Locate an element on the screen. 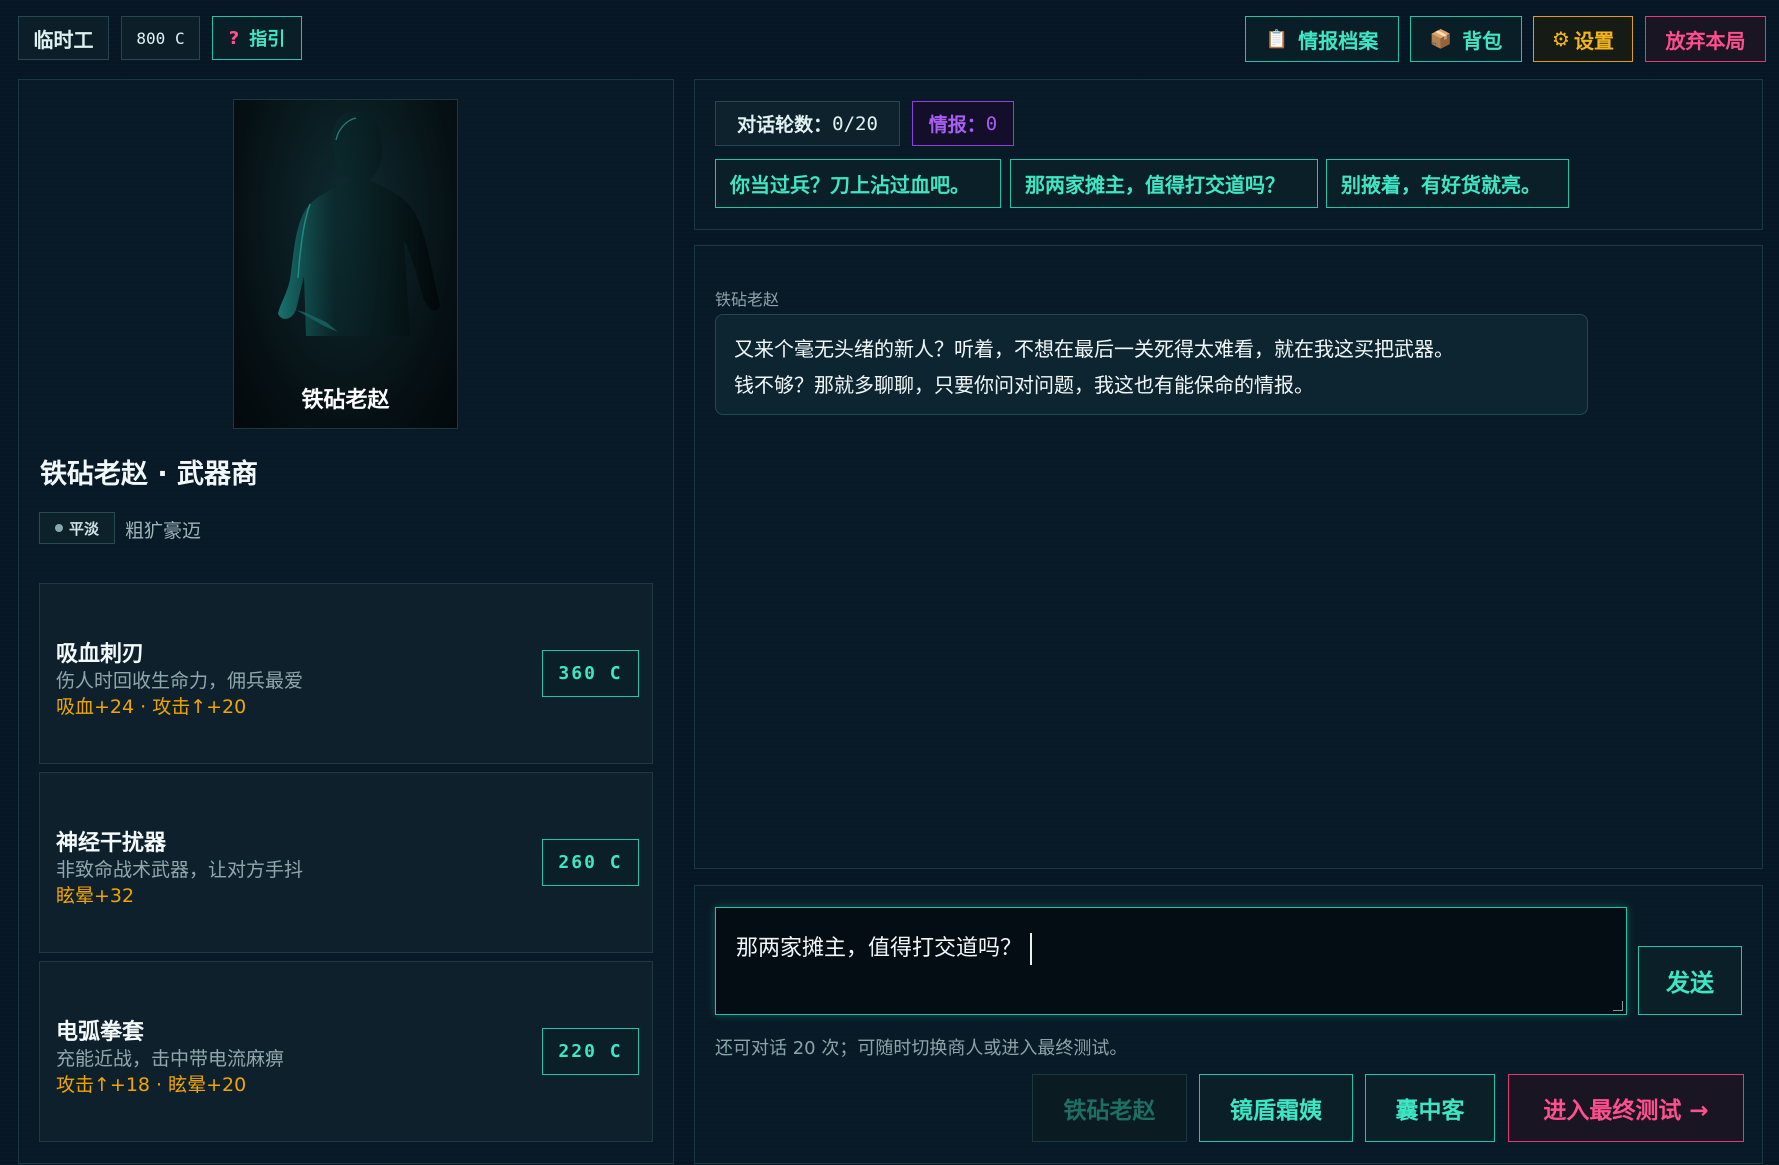  portrait-caption: 铁砧老赵 is located at coordinates (345, 400).